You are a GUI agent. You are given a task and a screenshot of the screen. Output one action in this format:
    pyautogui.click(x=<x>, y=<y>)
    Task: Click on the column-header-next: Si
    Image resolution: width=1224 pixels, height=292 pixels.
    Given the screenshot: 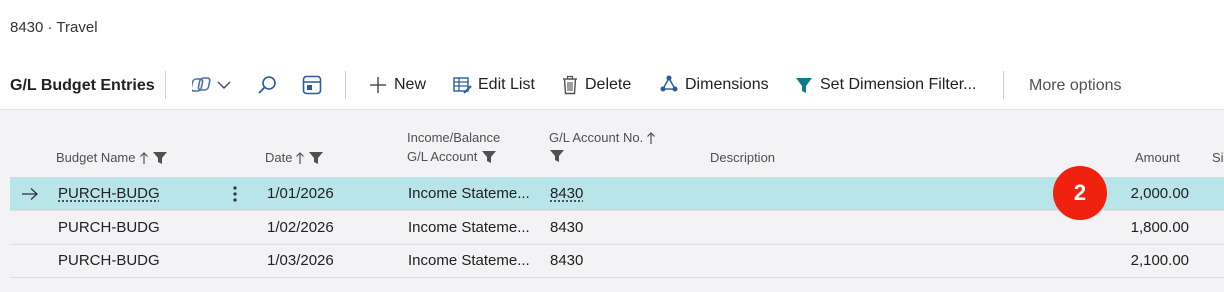 What is the action you would take?
    pyautogui.click(x=1218, y=157)
    